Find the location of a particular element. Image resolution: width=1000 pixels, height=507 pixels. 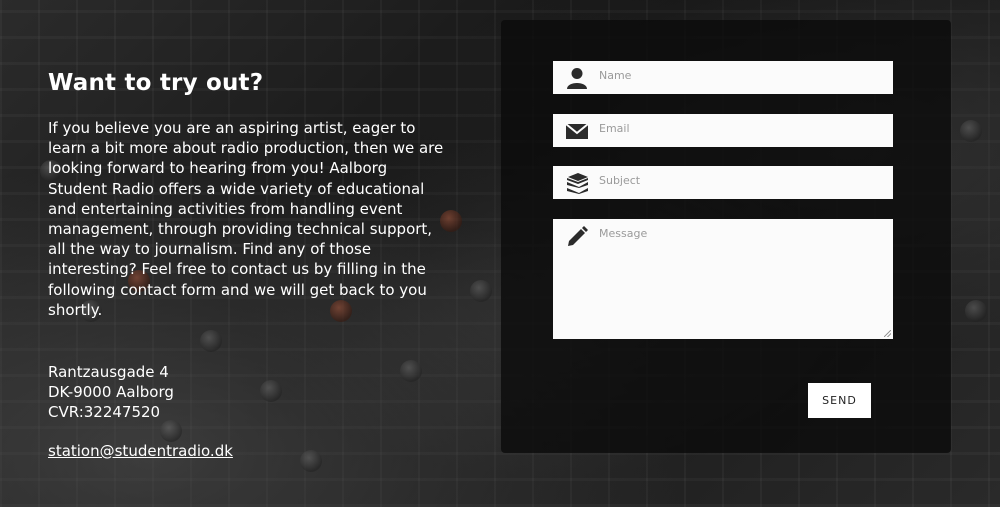

subject-placeholder: Subject is located at coordinates (620, 180).